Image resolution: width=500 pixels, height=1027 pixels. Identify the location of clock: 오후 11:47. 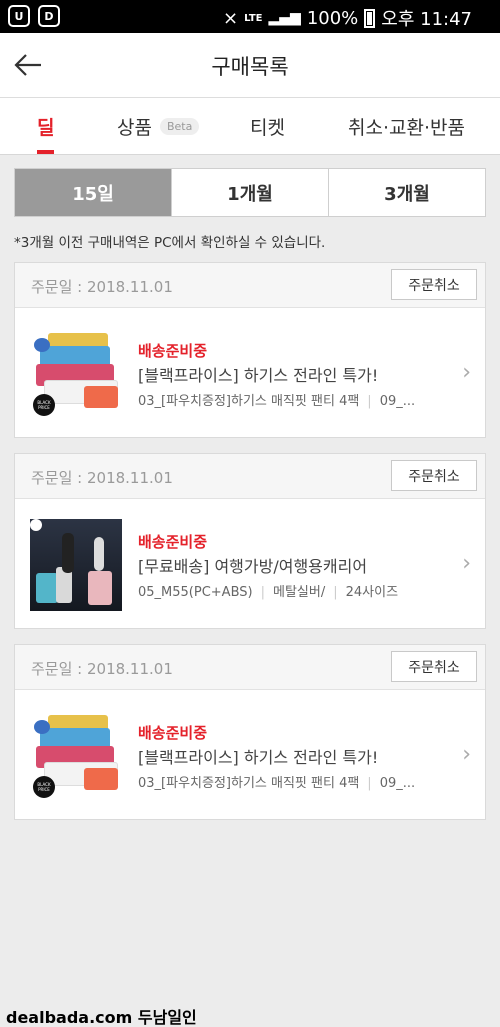
(426, 19).